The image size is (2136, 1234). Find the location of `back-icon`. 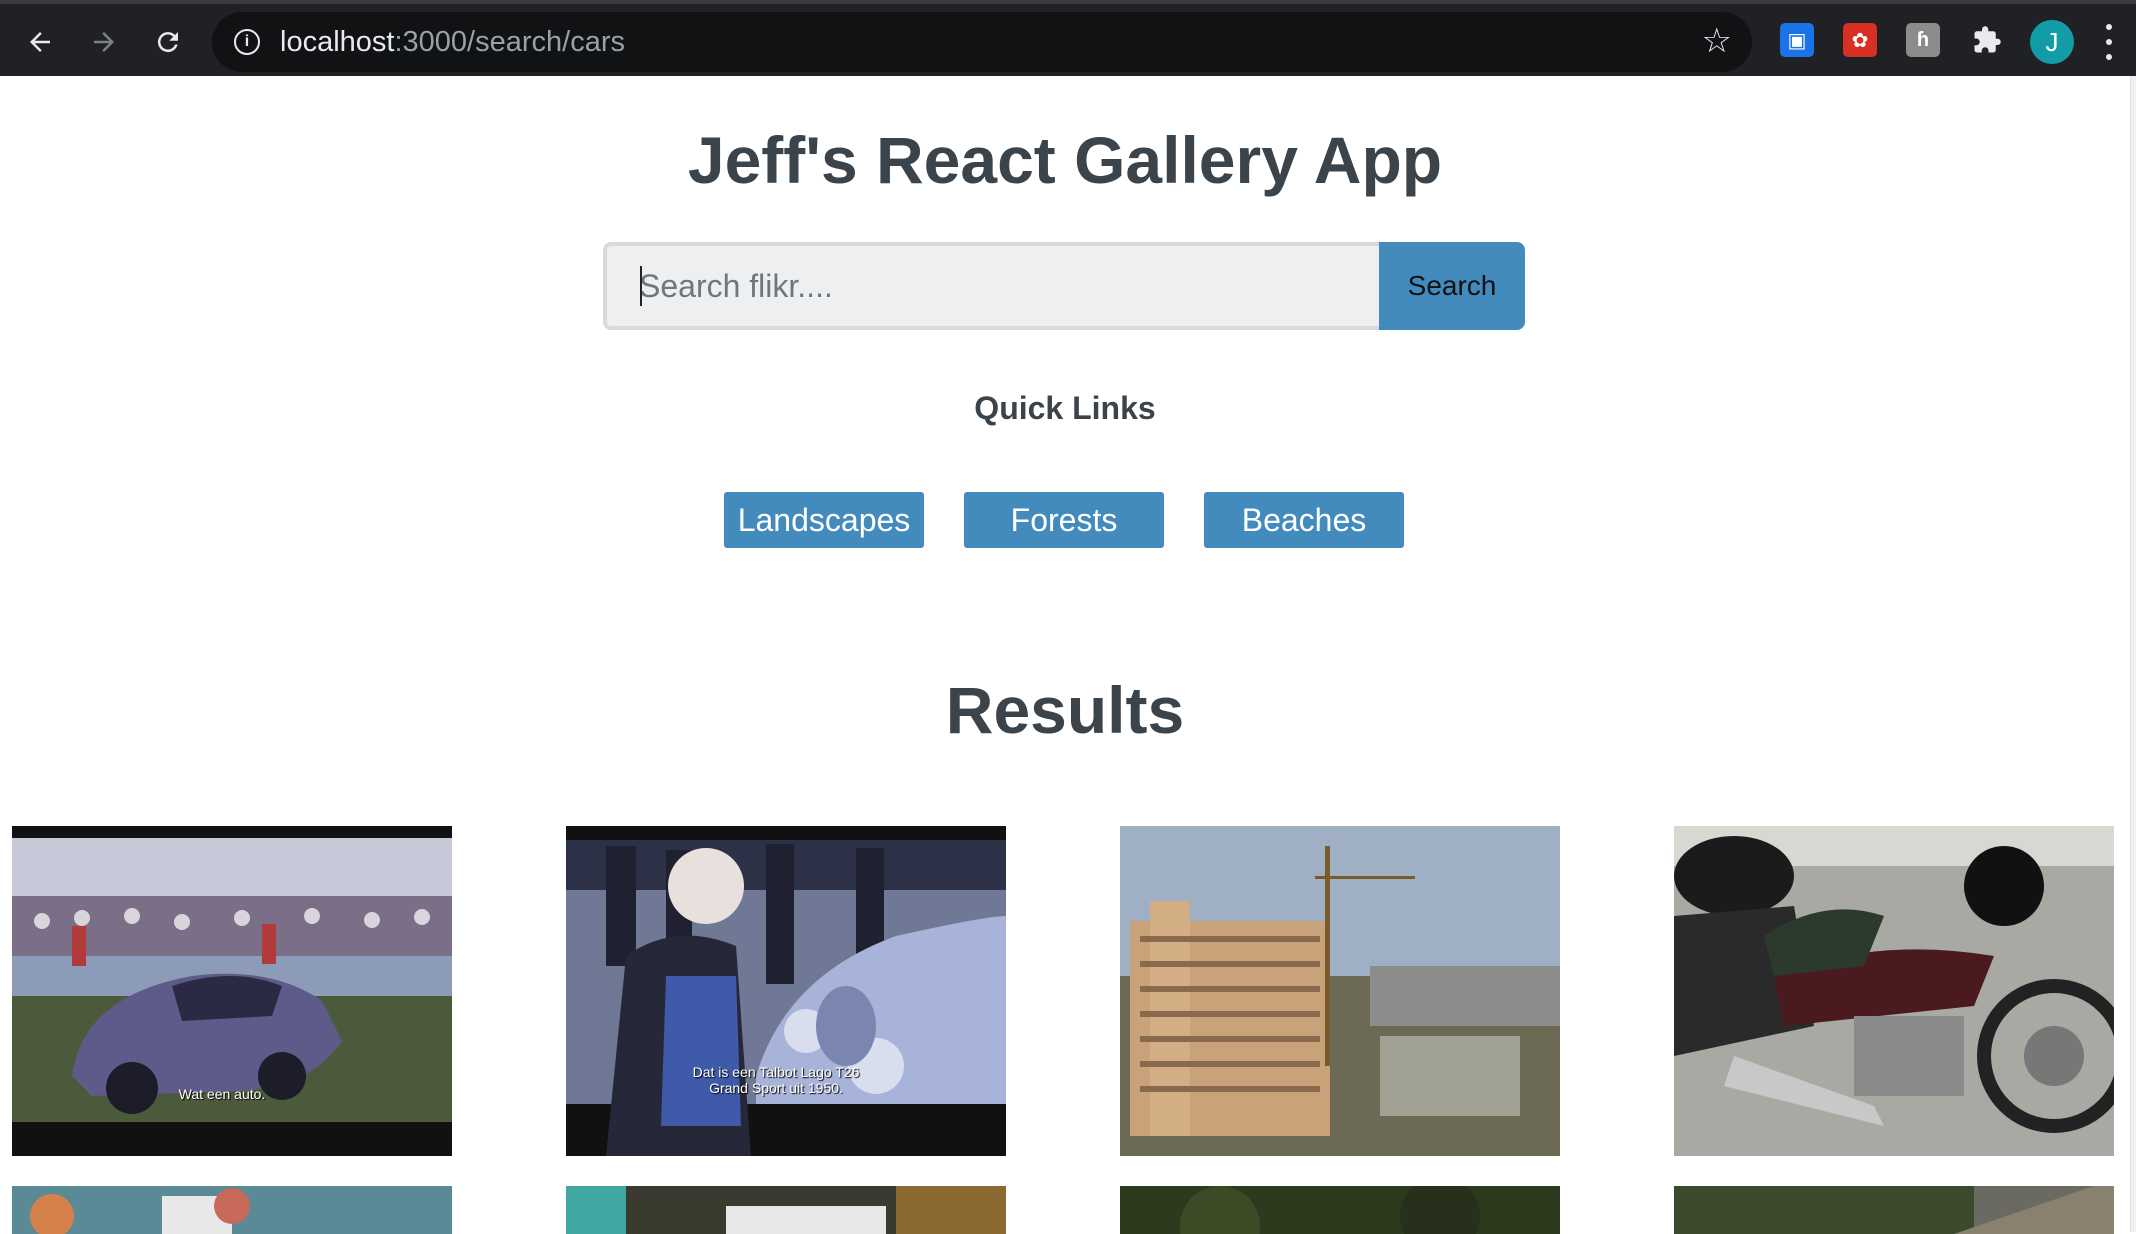

back-icon is located at coordinates (40, 42).